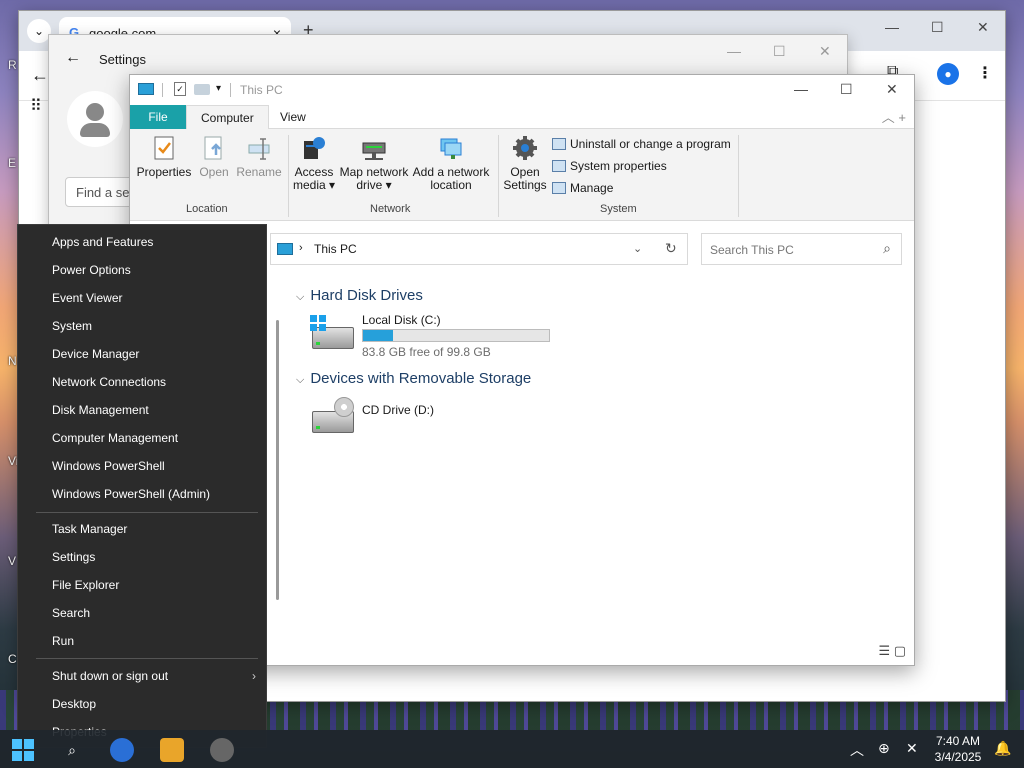  I want to click on customize-toolbar-icon: ▾, so click(218, 88).